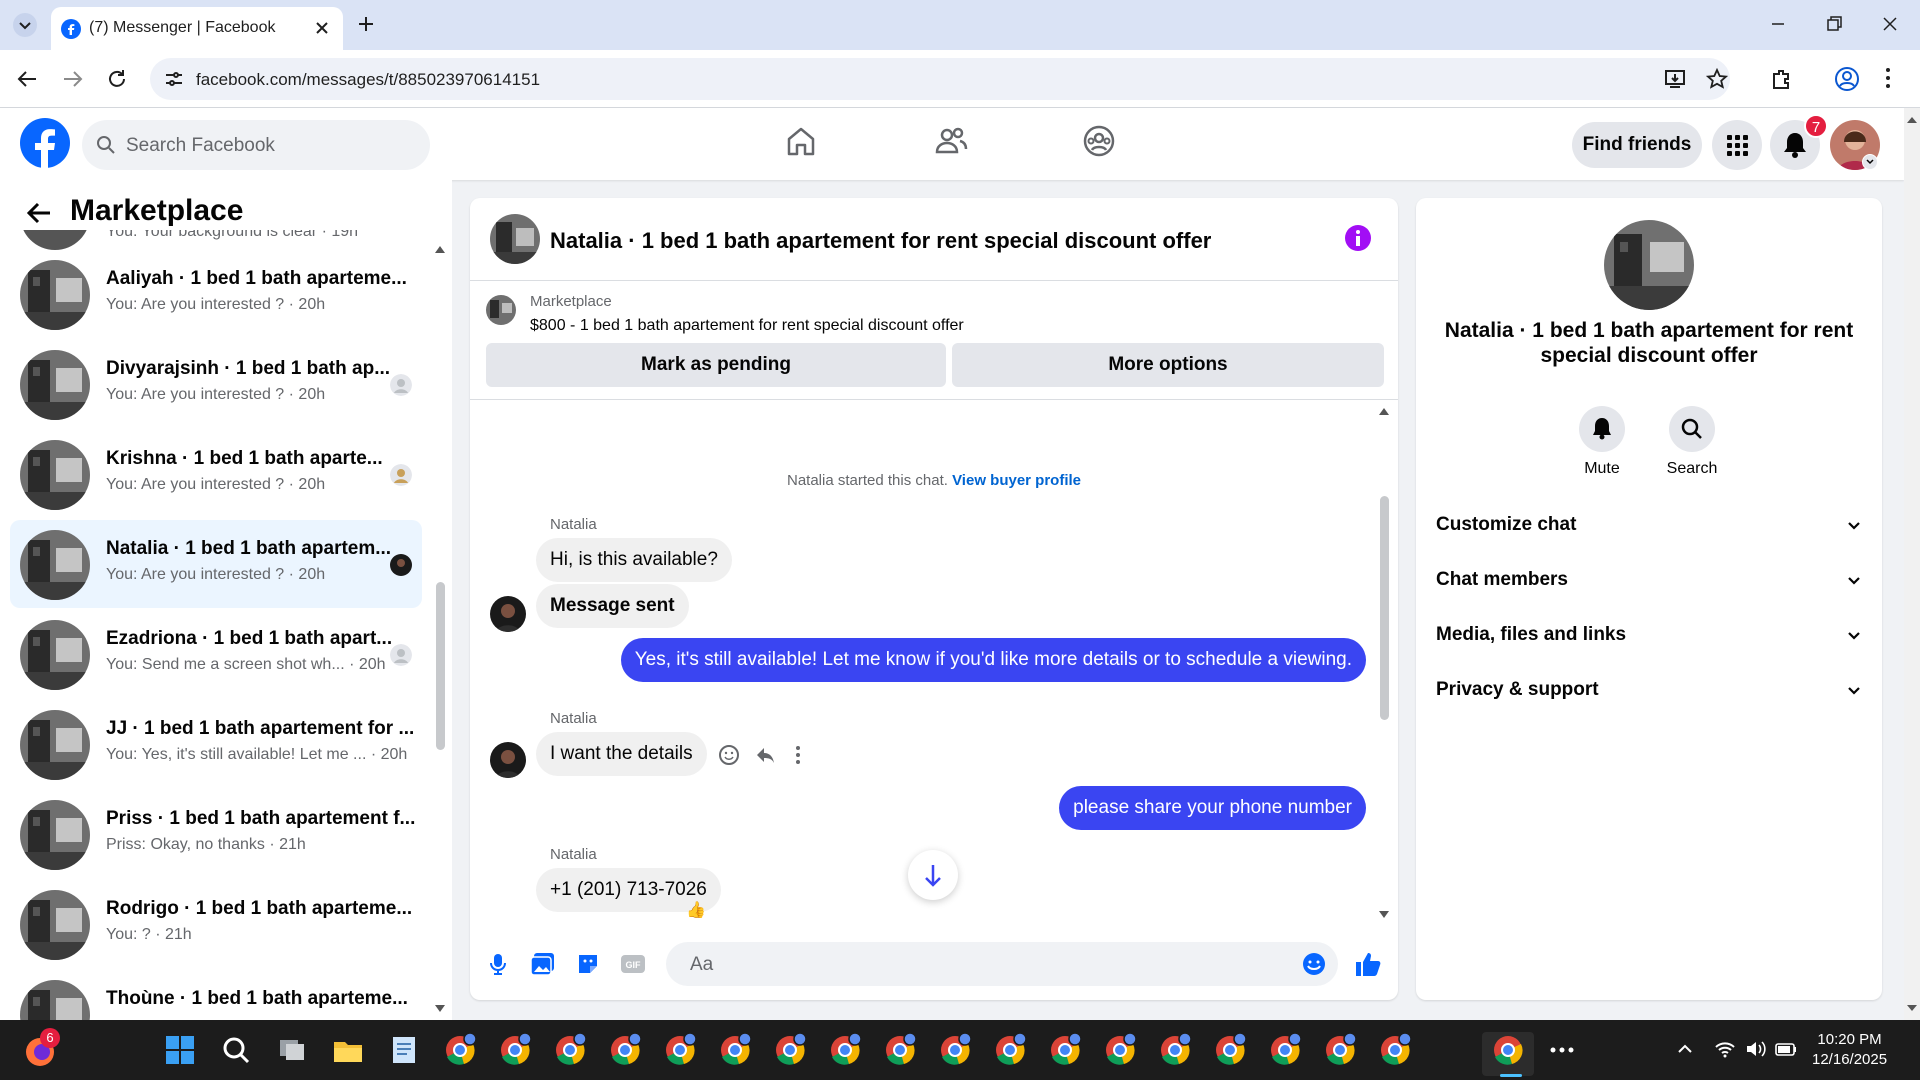 The width and height of the screenshot is (1920, 1080). Describe the element at coordinates (951, 141) in the screenshot. I see `friends-icon` at that location.